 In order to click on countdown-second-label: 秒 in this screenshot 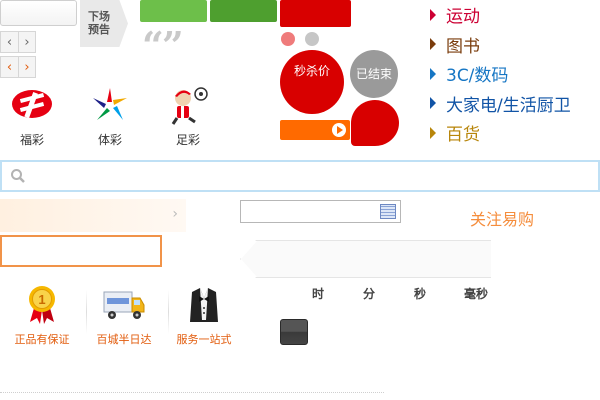, I will do `click(420, 294)`.